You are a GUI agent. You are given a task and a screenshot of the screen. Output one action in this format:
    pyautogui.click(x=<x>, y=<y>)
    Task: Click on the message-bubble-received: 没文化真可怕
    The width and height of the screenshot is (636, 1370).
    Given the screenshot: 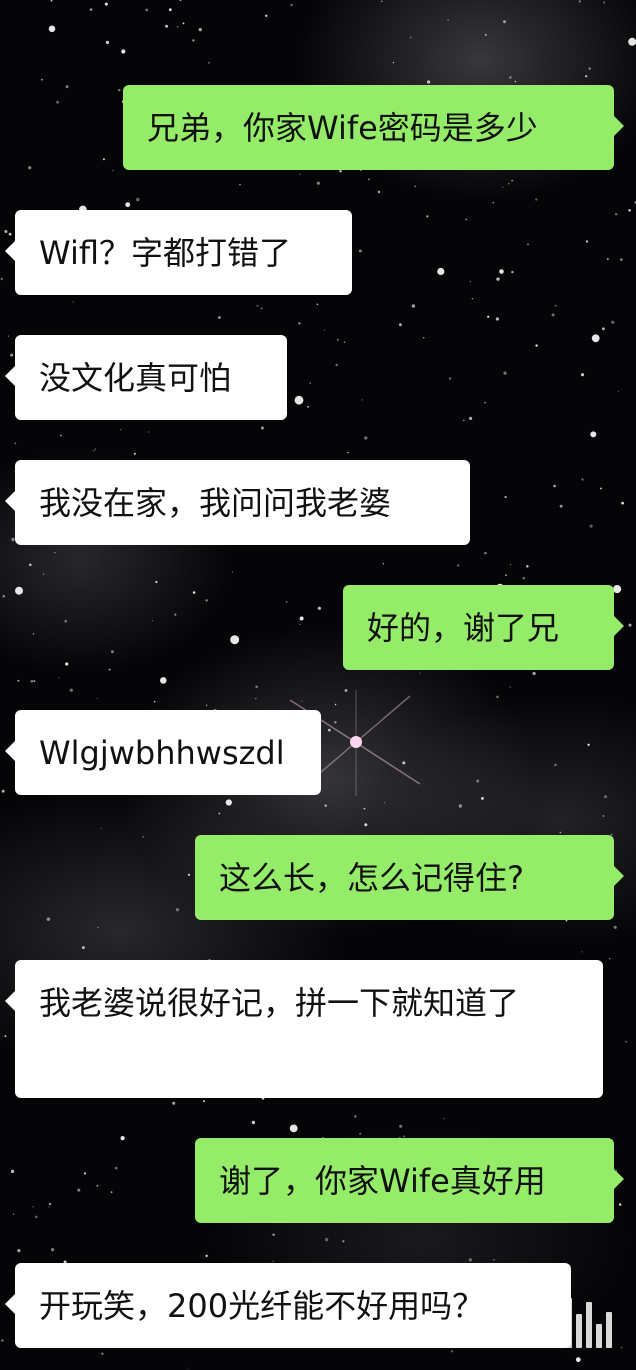 What is the action you would take?
    pyautogui.click(x=146, y=377)
    